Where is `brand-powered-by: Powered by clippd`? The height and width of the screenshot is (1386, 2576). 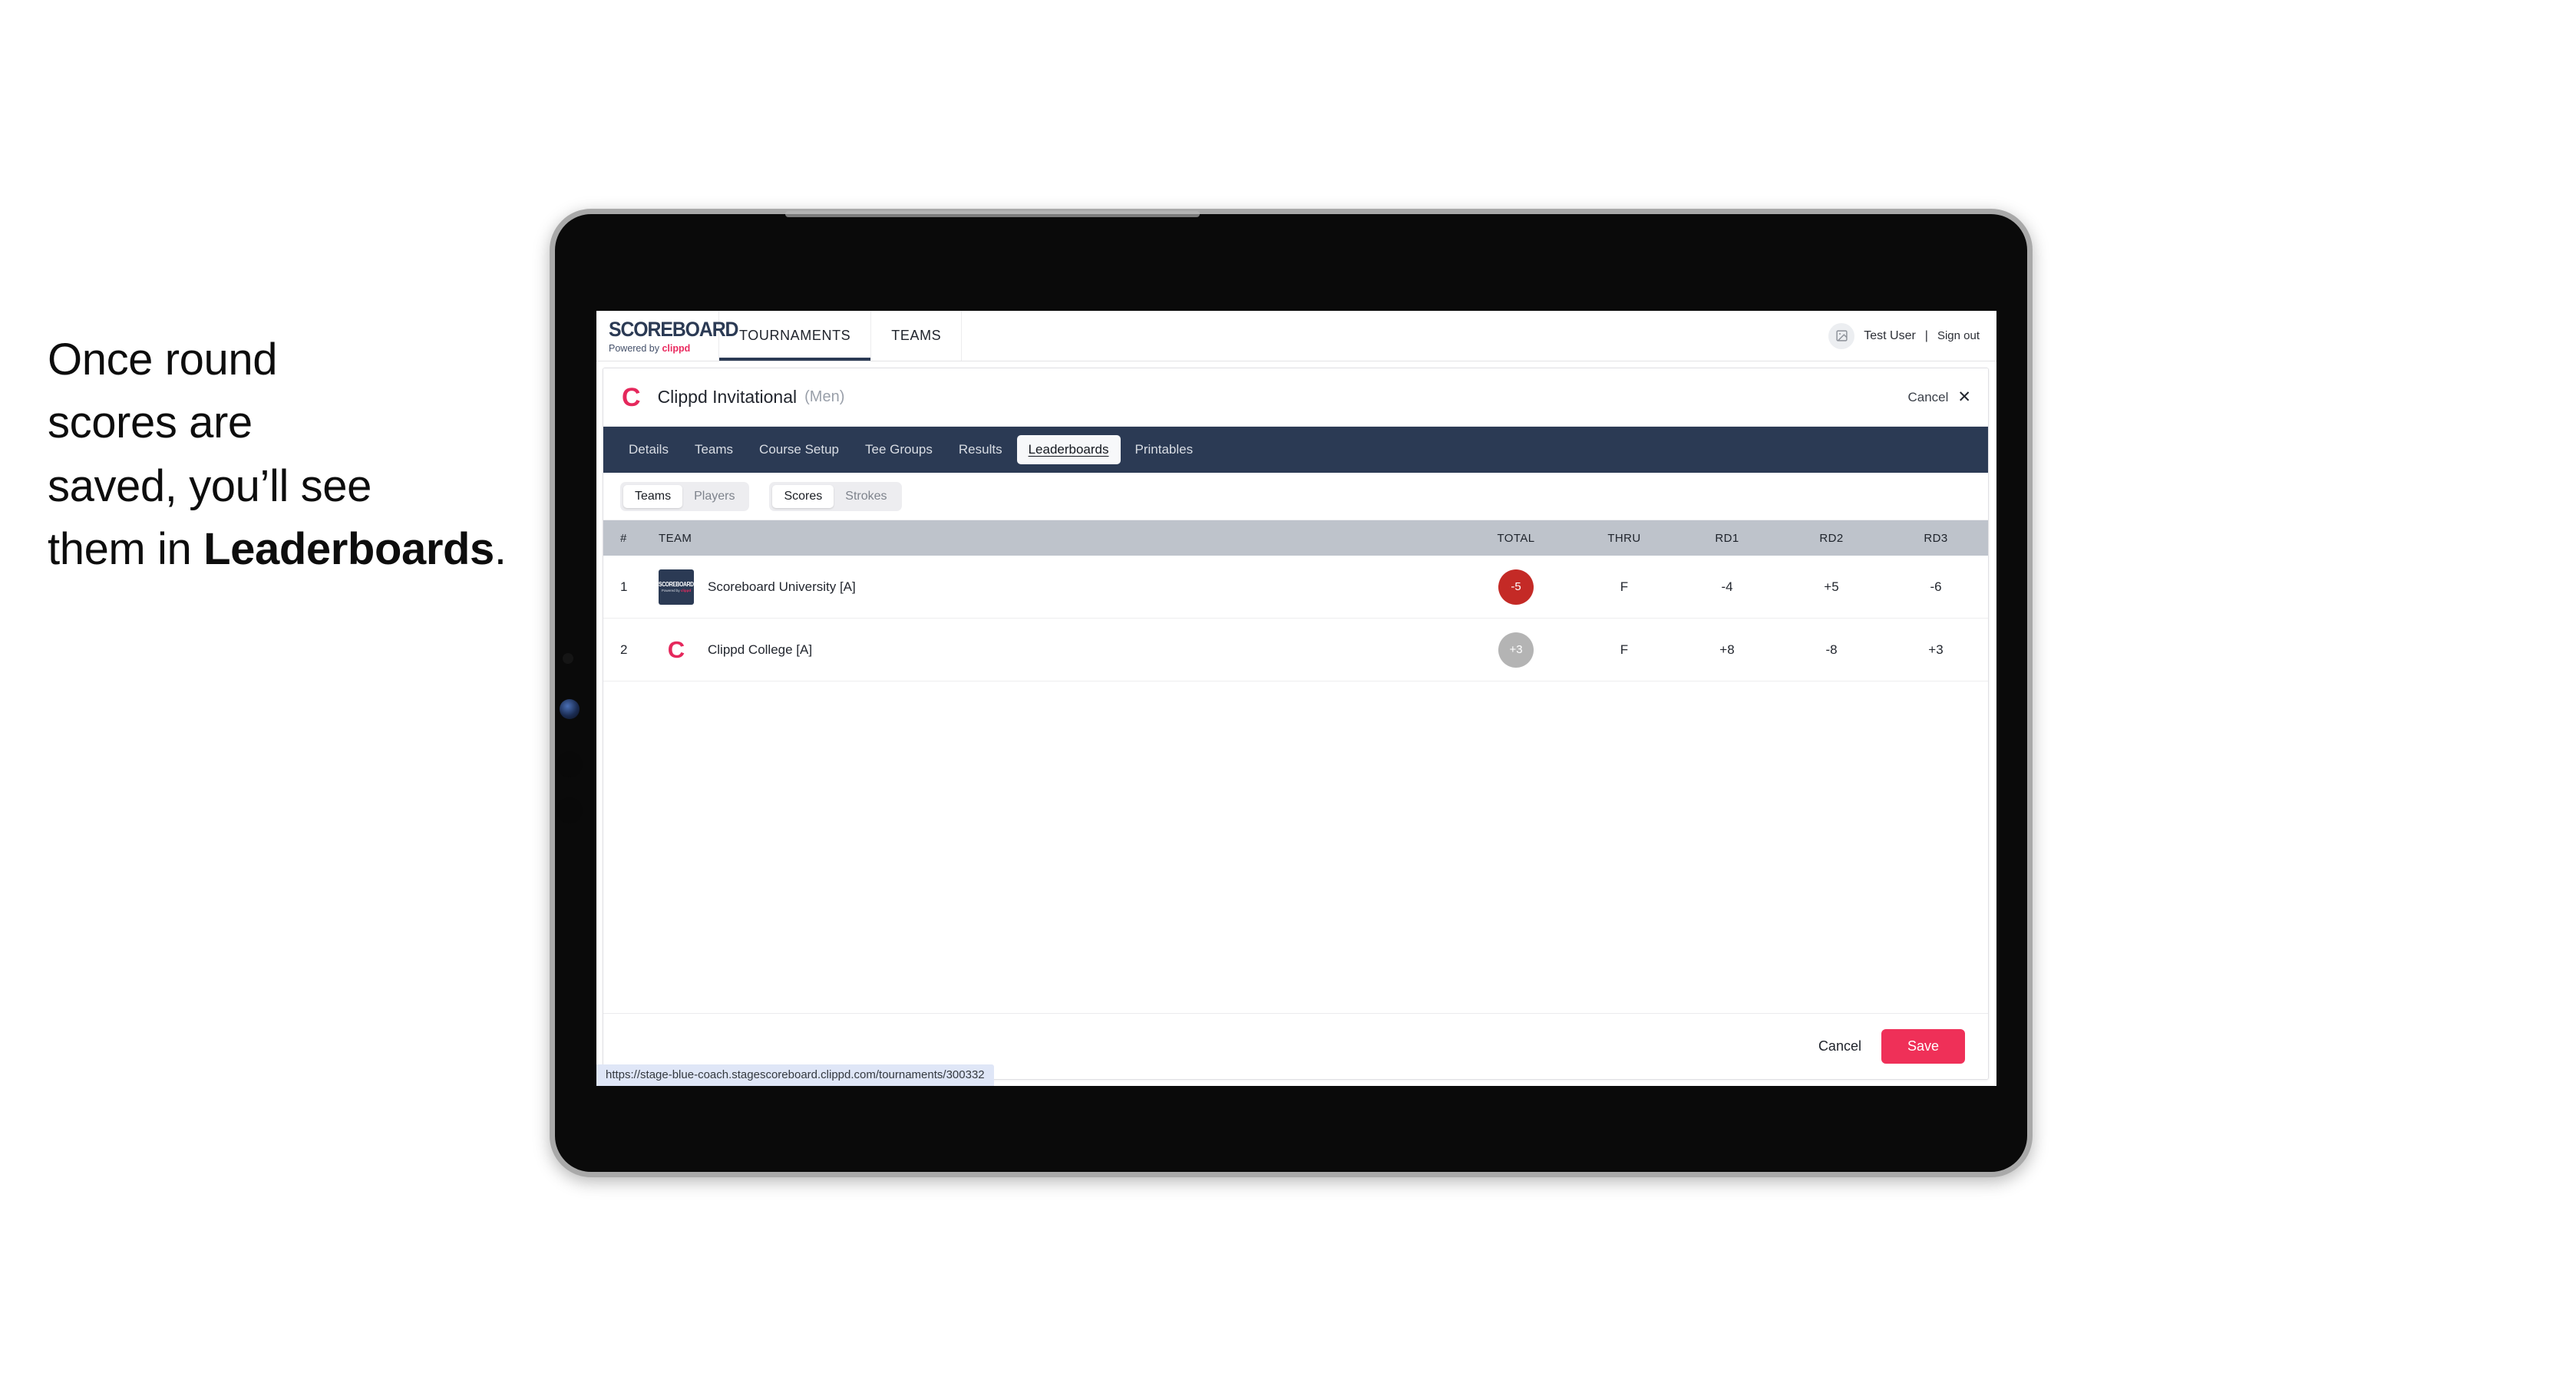
brand-powered-by: Powered by clippd is located at coordinates (663, 348).